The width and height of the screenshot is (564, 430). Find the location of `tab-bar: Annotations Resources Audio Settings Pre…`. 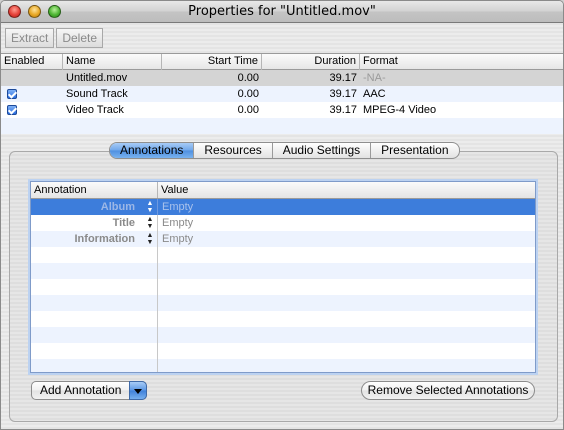

tab-bar: Annotations Resources Audio Settings Pre… is located at coordinates (284, 150).